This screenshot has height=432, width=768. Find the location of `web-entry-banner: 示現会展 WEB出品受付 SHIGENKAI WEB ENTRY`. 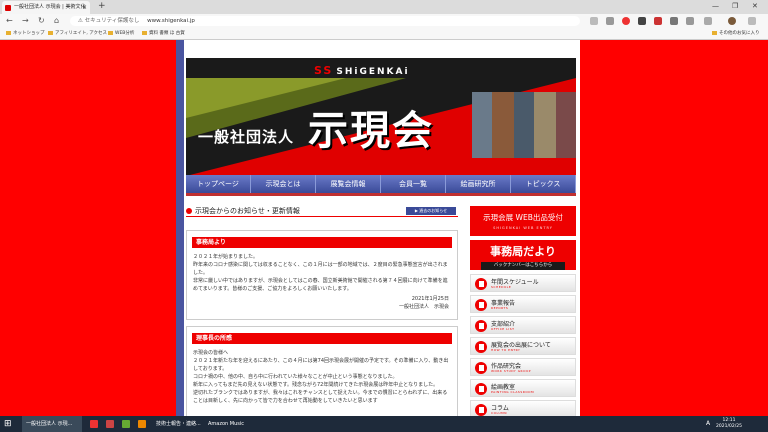

web-entry-banner: 示現会展 WEB出品受付 SHIGENKAI WEB ENTRY is located at coordinates (523, 221).